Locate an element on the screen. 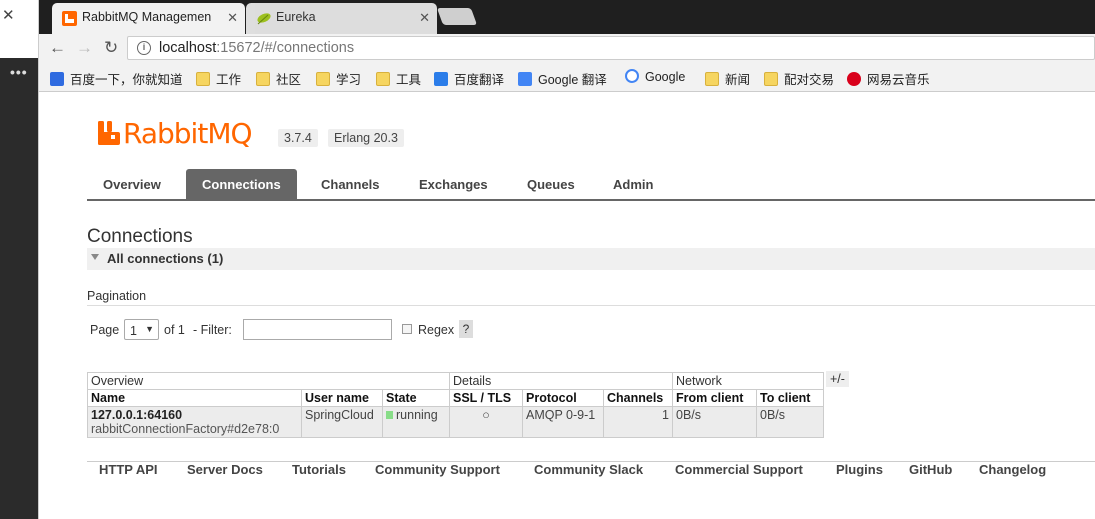 This screenshot has width=1095, height=519. tab-title: Eureka is located at coordinates (296, 17).